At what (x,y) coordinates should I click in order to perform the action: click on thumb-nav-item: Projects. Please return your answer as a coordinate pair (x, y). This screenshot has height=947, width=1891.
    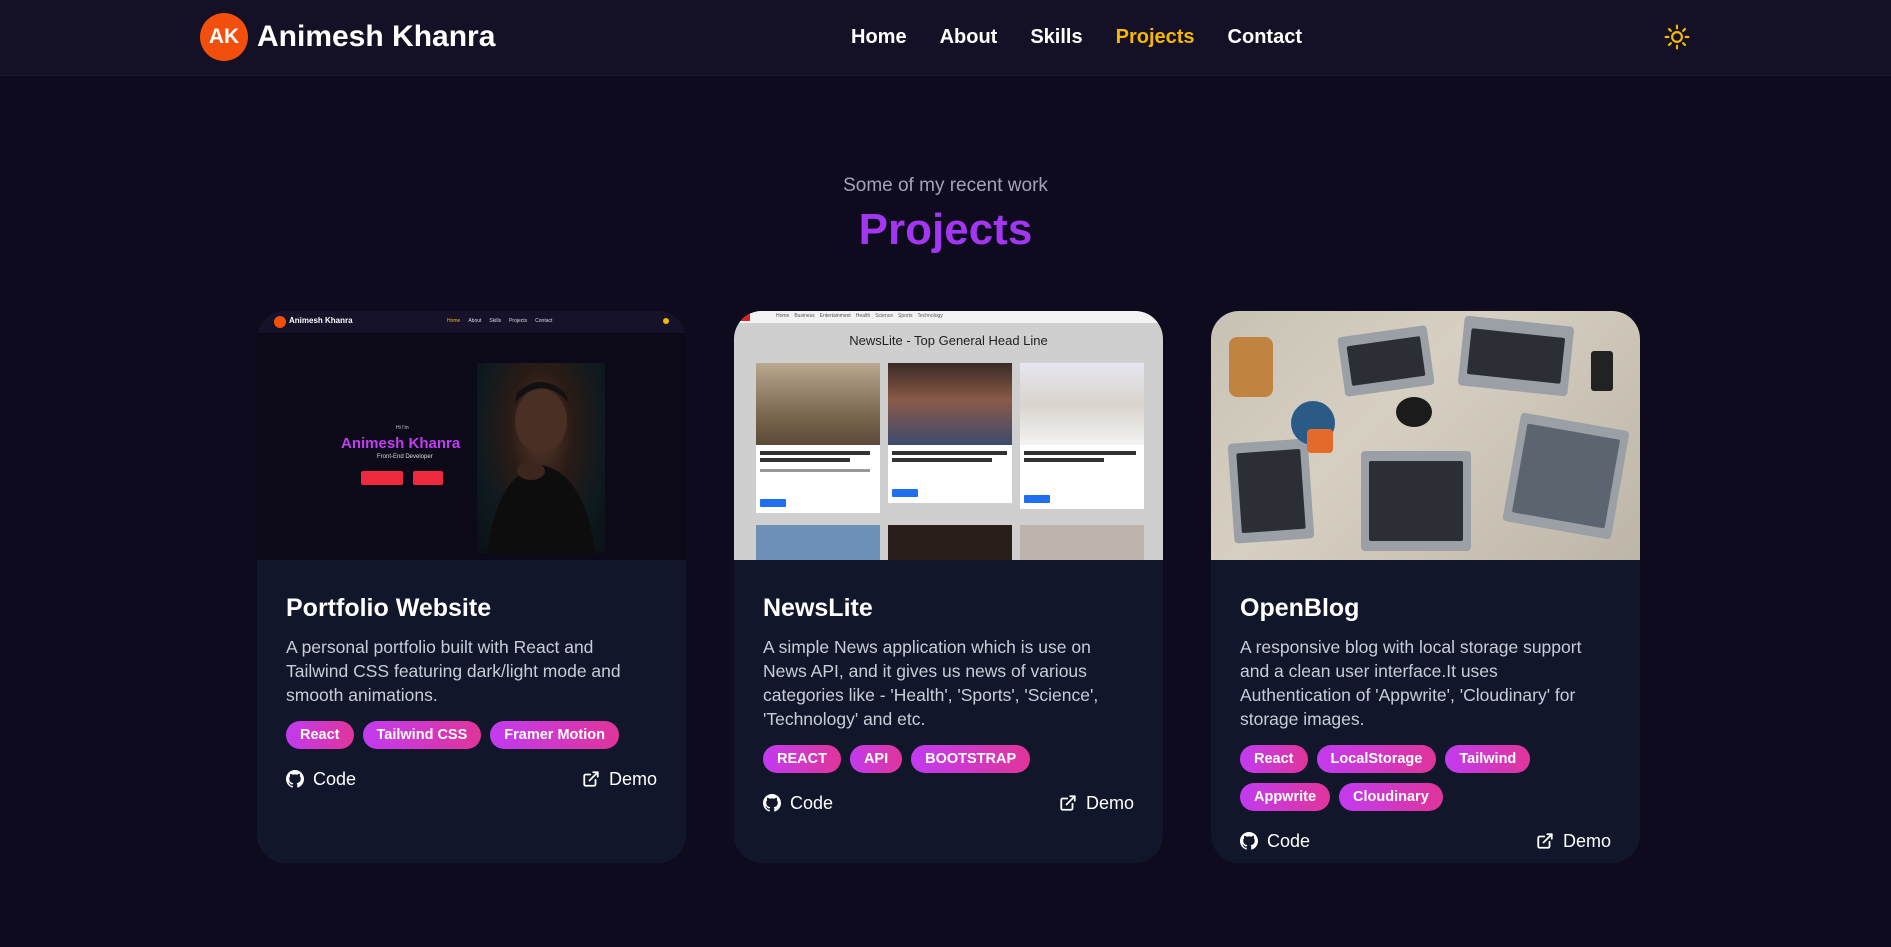
    Looking at the image, I should click on (518, 321).